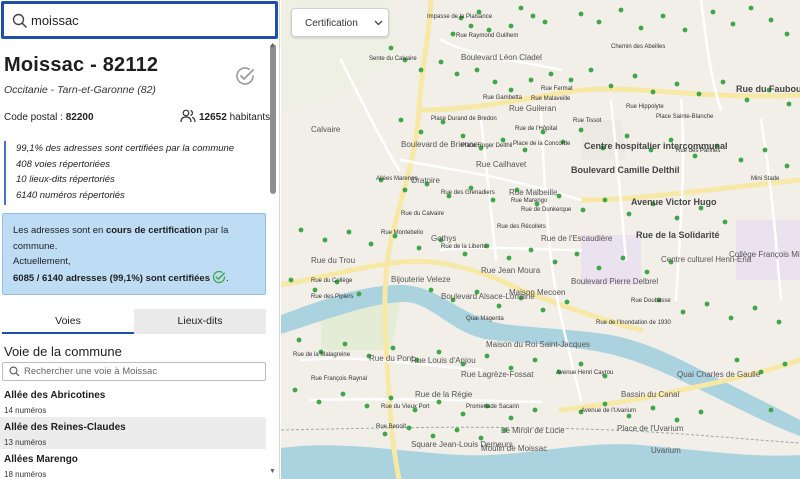 Image resolution: width=800 pixels, height=479 pixels. What do you see at coordinates (685, 117) in the screenshot?
I see `map-label: Place Sainte-Blanche` at bounding box center [685, 117].